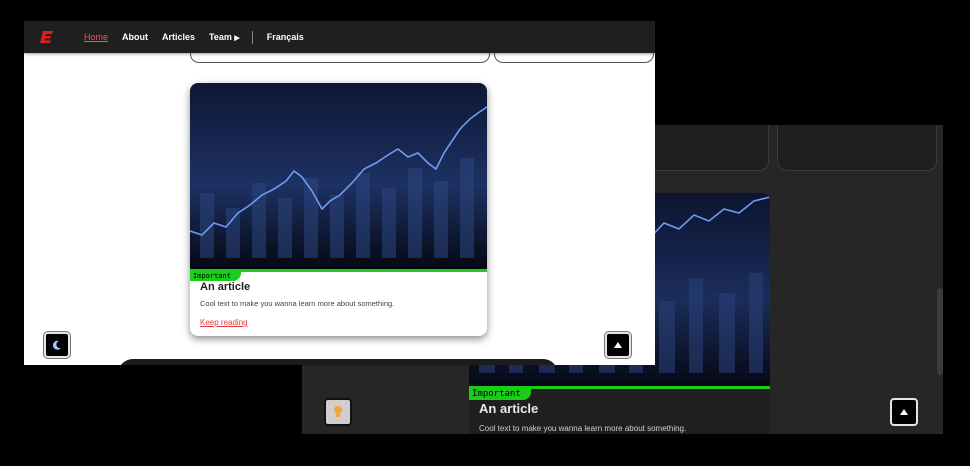 The height and width of the screenshot is (466, 970). Describe the element at coordinates (96, 37) in the screenshot. I see `nav-link-home: Home` at that location.